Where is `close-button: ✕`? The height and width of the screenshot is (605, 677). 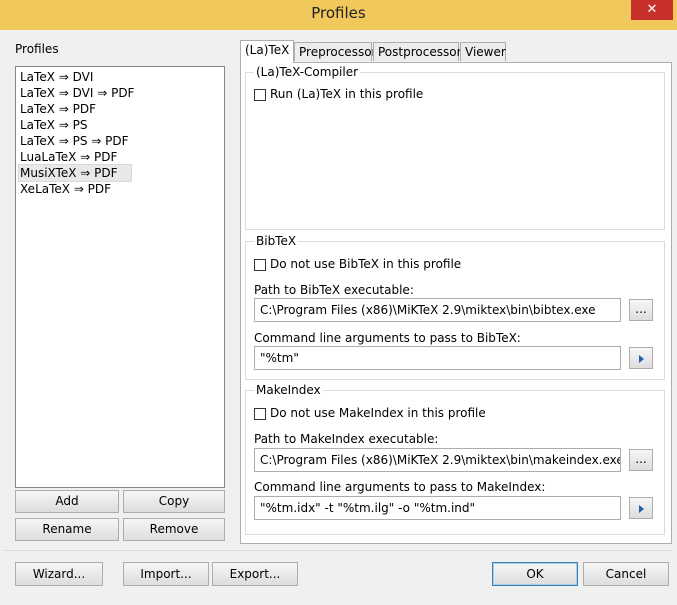 close-button: ✕ is located at coordinates (652, 10).